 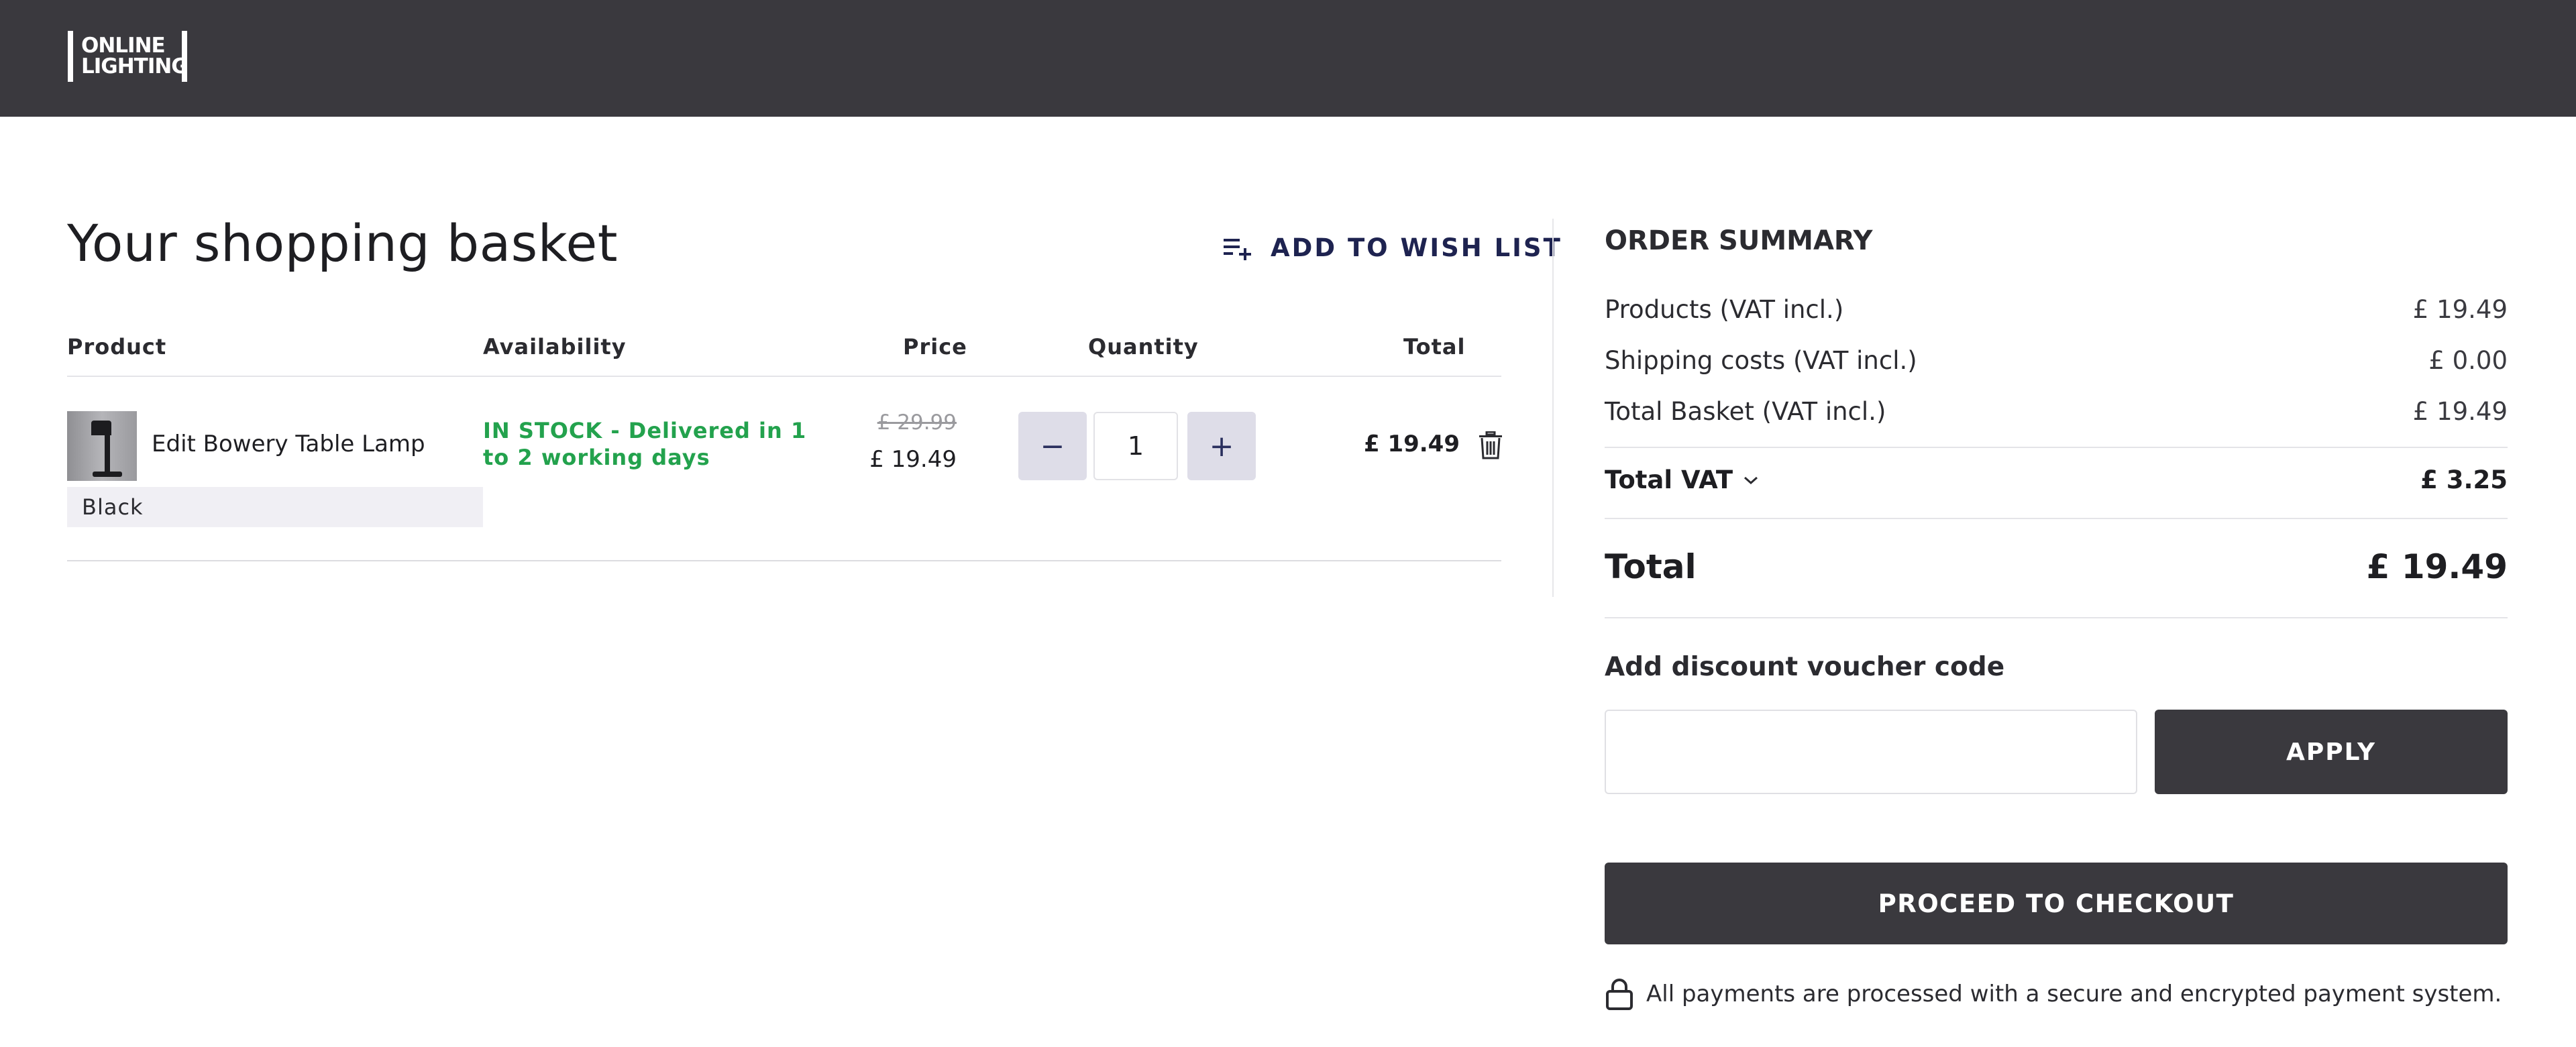 What do you see at coordinates (288, 444) in the screenshot?
I see `product-name: Edit Bowery Table Lamp` at bounding box center [288, 444].